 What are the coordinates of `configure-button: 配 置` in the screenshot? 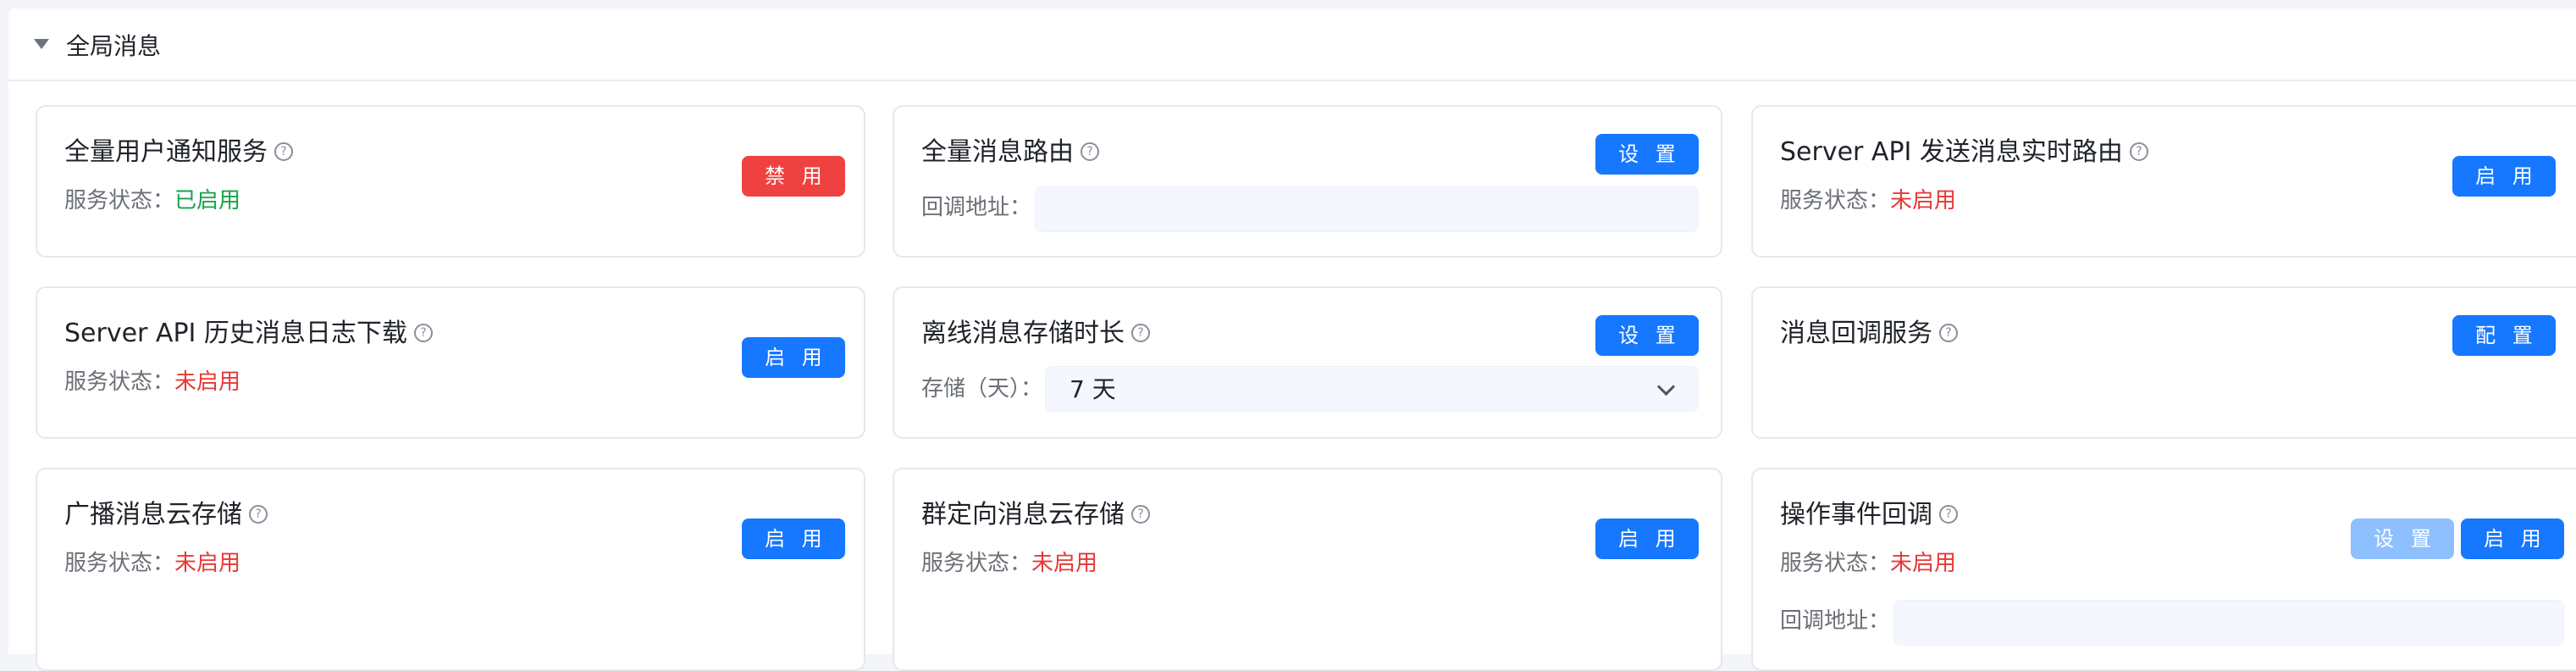 It's located at (2504, 335).